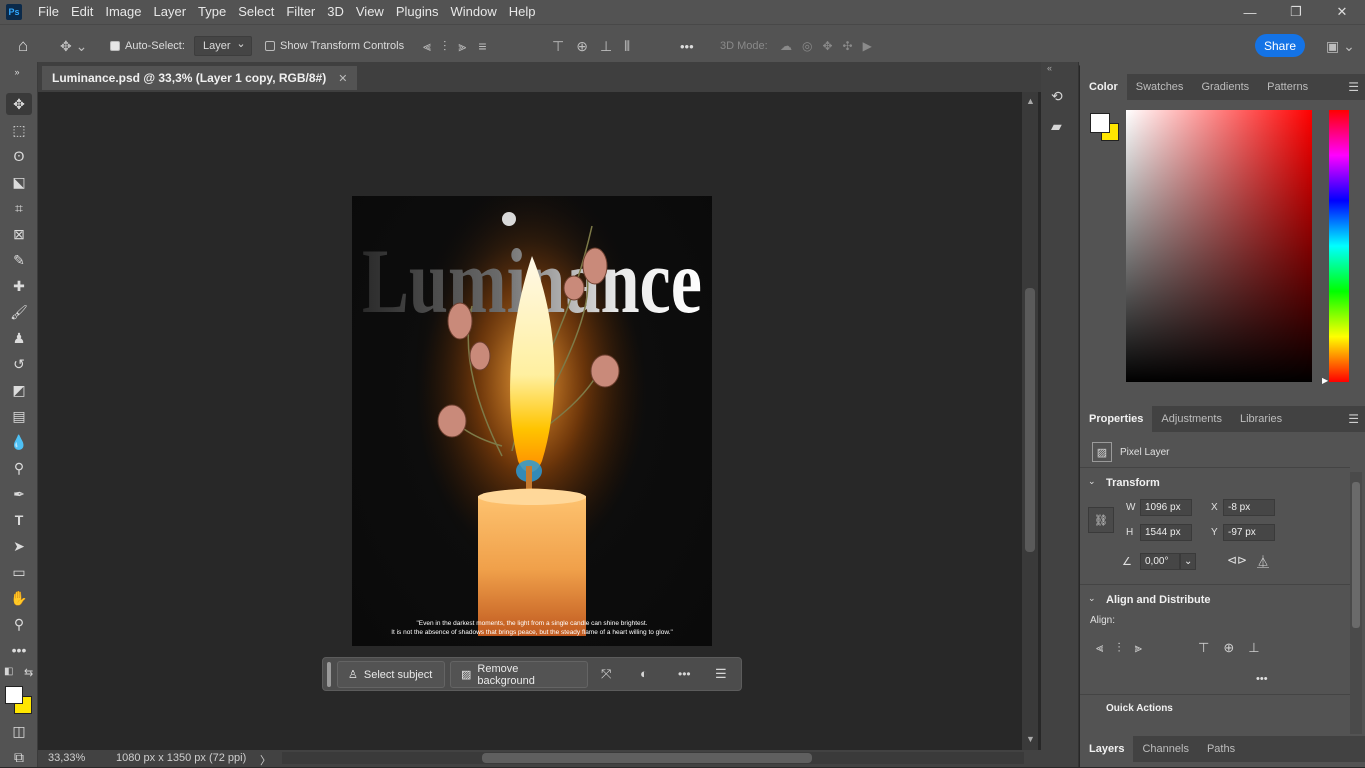 This screenshot has width=1365, height=768. I want to click on menu-filter: Filter, so click(300, 12).